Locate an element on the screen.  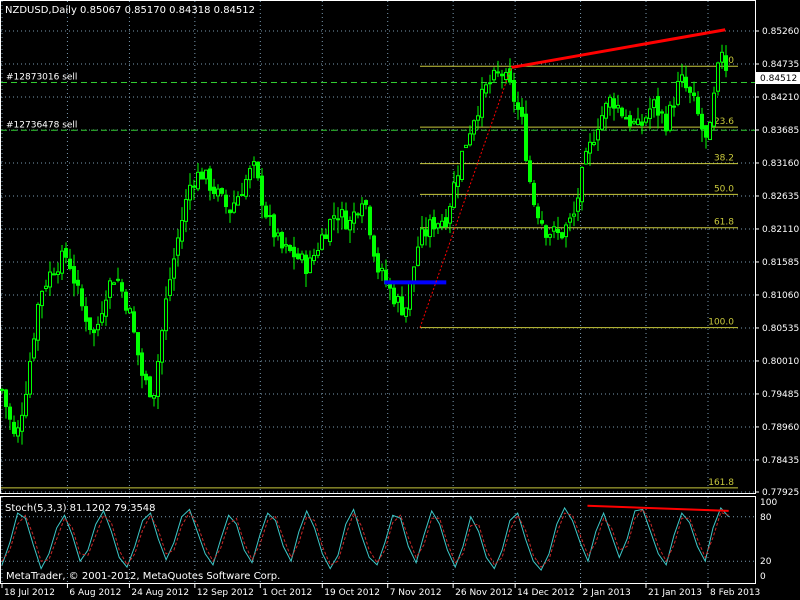
stoch-series-line is located at coordinates (365, 538).